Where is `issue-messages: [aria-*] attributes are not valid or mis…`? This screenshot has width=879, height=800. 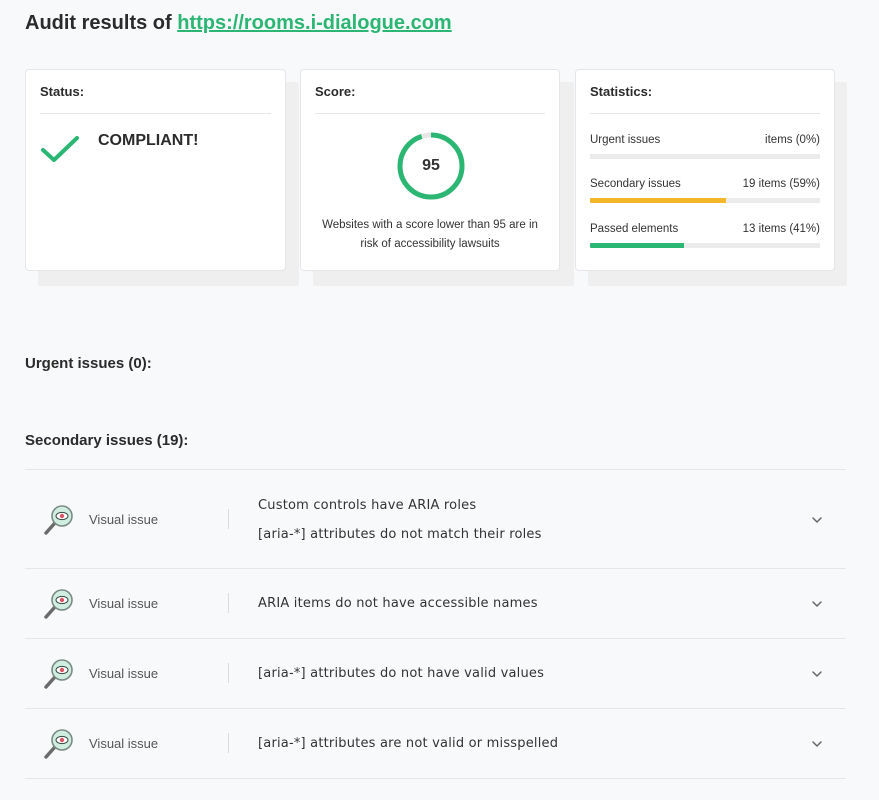
issue-messages: [aria-*] attributes are not valid or mis… is located at coordinates (408, 743).